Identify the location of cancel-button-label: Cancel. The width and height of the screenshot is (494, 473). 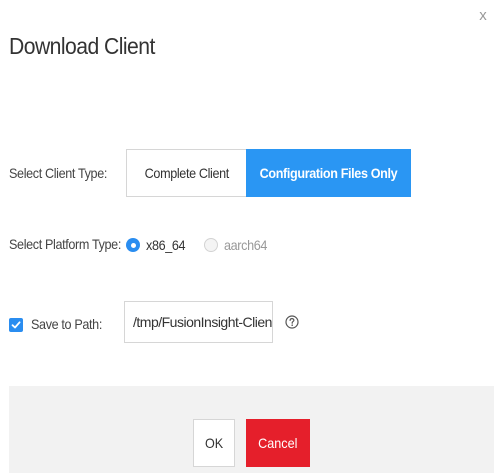
(278, 443).